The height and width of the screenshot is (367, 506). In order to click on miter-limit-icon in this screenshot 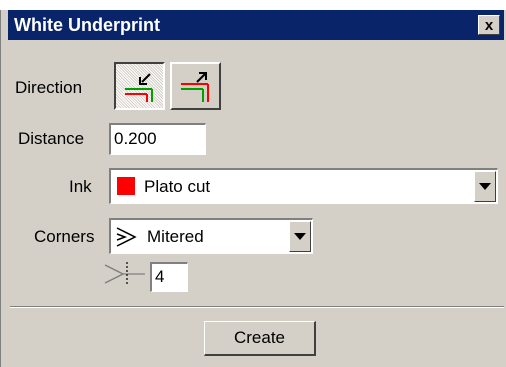, I will do `click(124, 274)`.